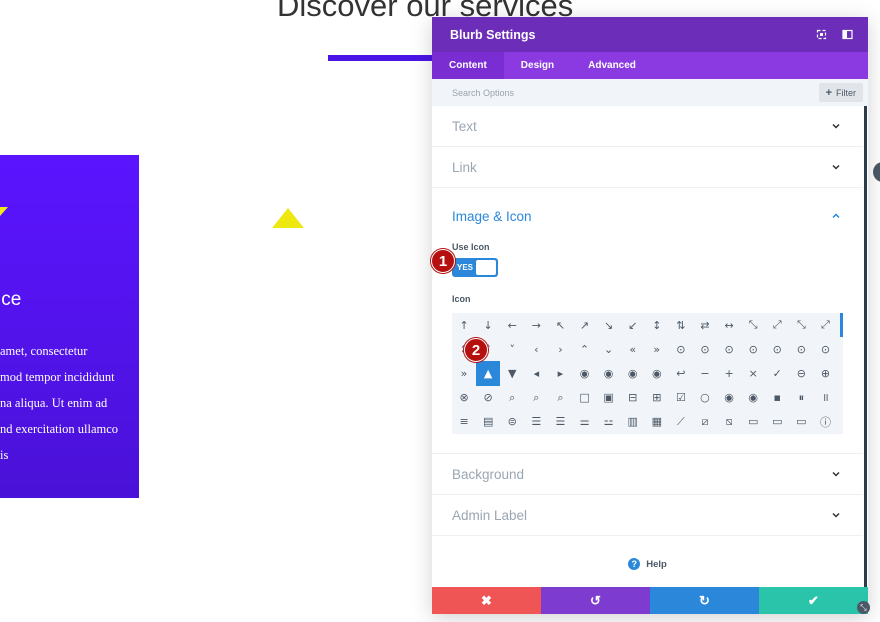 The width and height of the screenshot is (880, 622). I want to click on icon-option: −, so click(705, 373).